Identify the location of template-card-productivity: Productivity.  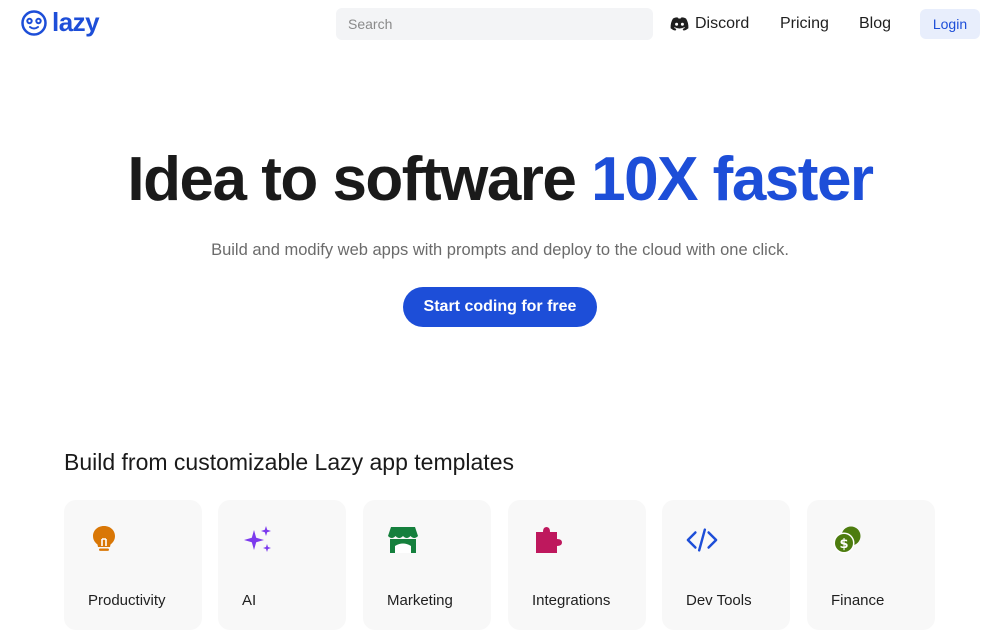
(133, 565).